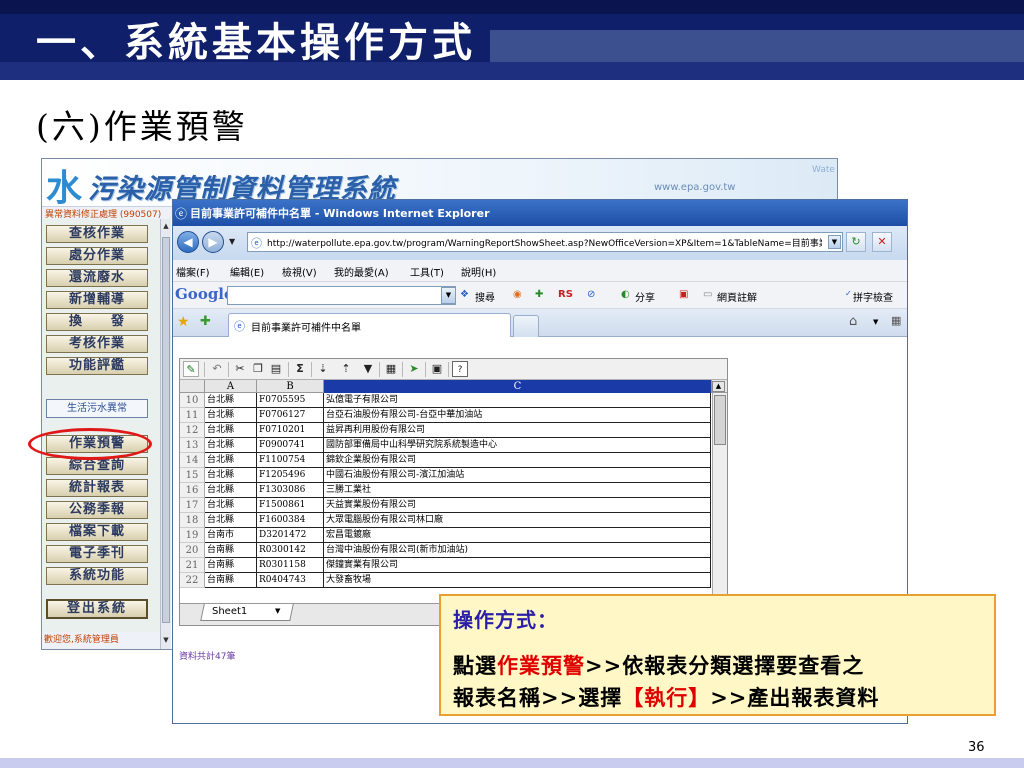 This screenshot has height=768, width=1024. Describe the element at coordinates (192, 580) in the screenshot. I see `row-number: 22` at that location.